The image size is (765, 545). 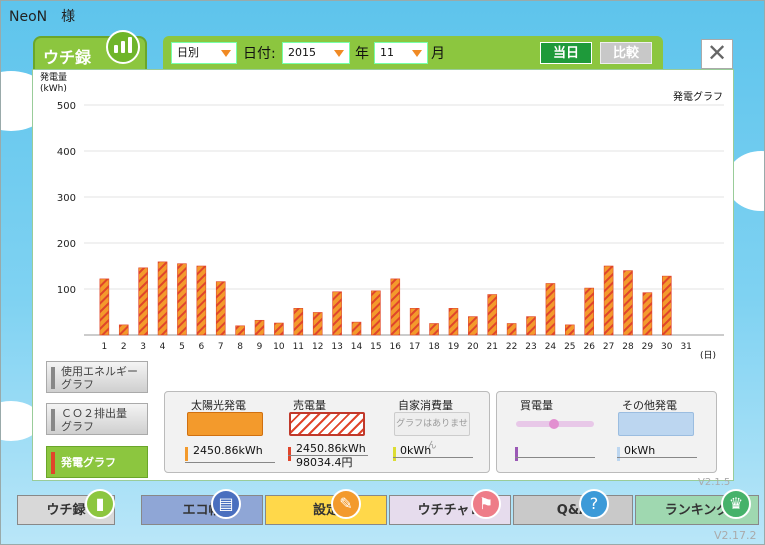 What do you see at coordinates (66, 106) in the screenshot?
I see `y-tick-label: 500` at bounding box center [66, 106].